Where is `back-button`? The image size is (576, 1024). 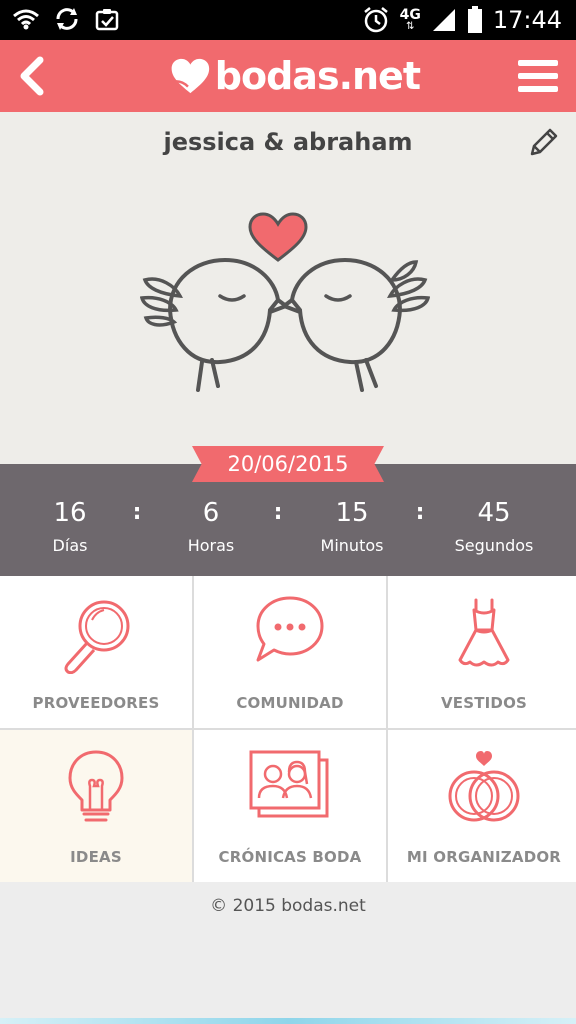 back-button is located at coordinates (32, 76).